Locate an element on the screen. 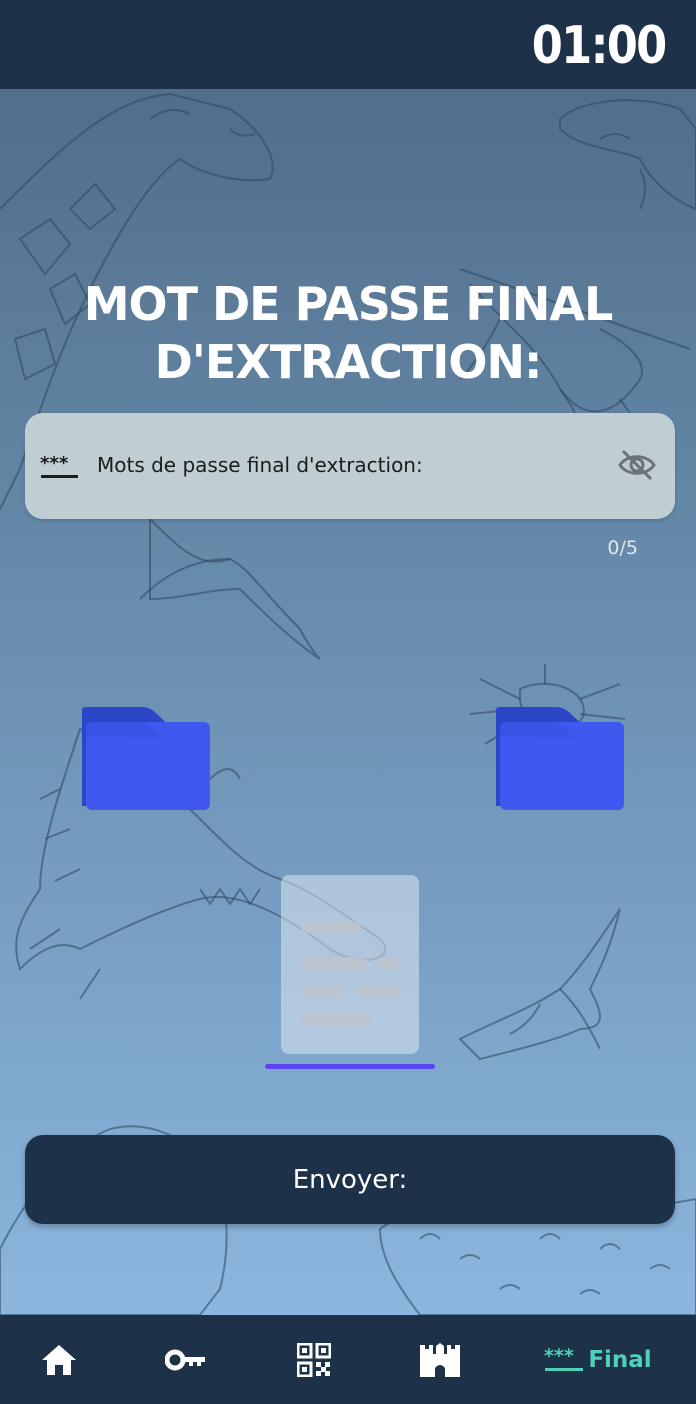 Image resolution: width=696 pixels, height=1404 pixels. nav-home is located at coordinates (59, 1359).